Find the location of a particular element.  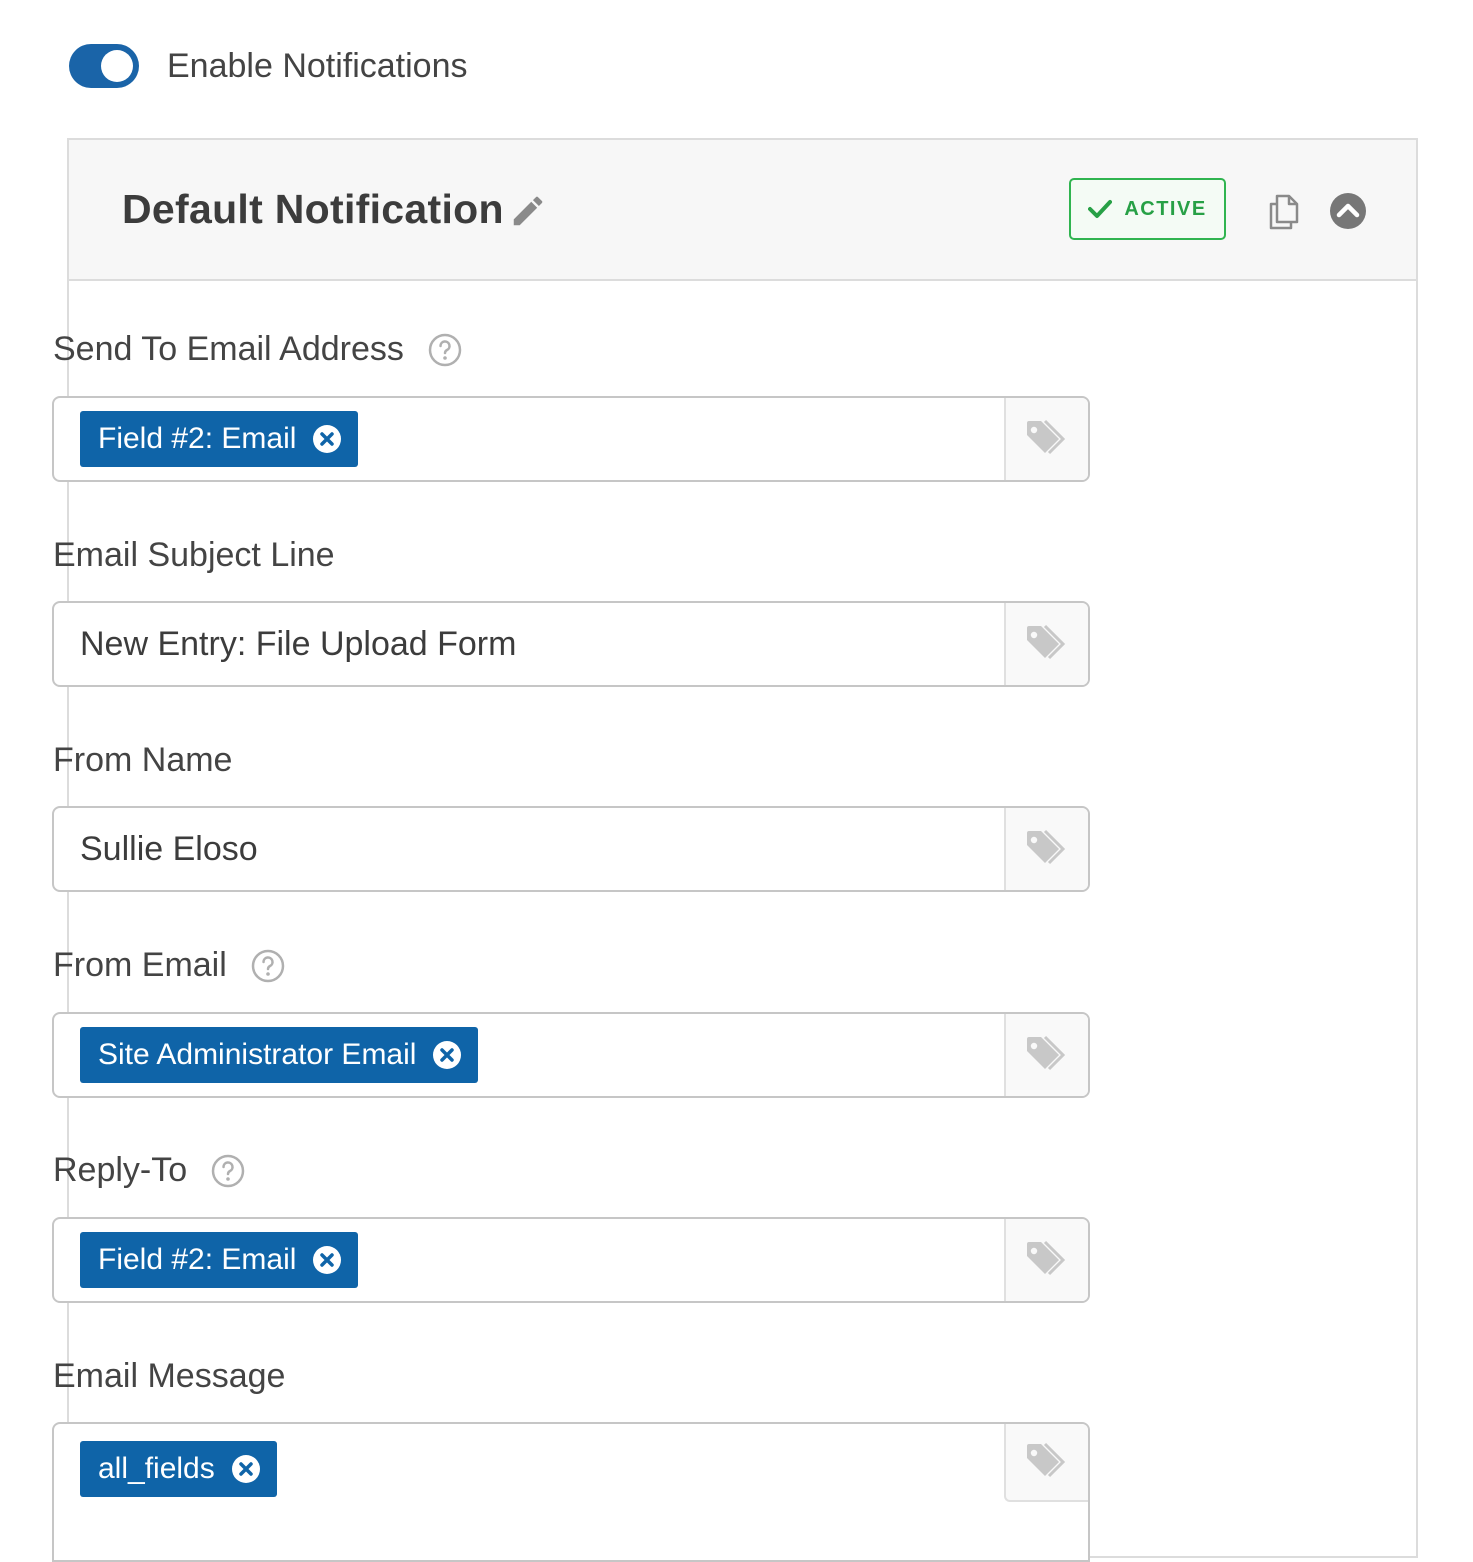

chip-label: Site Administrator Email is located at coordinates (257, 1054).